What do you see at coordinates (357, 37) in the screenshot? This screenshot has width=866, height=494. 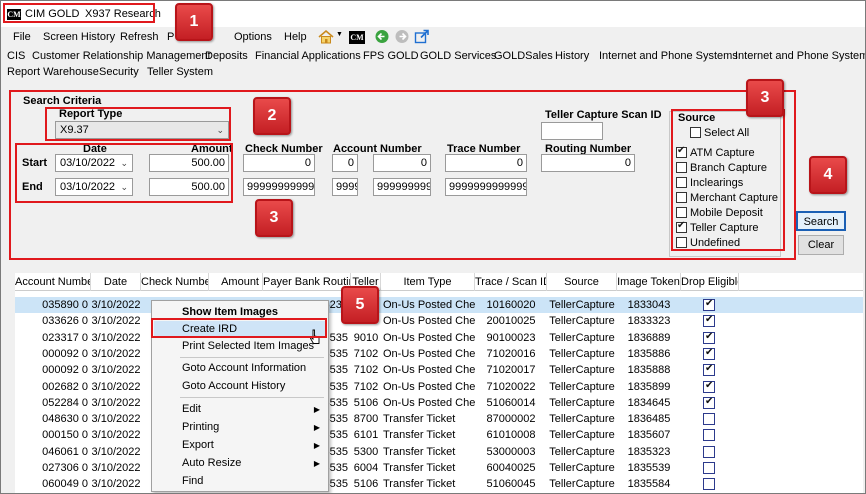 I see `cim-logo-icon: CM` at bounding box center [357, 37].